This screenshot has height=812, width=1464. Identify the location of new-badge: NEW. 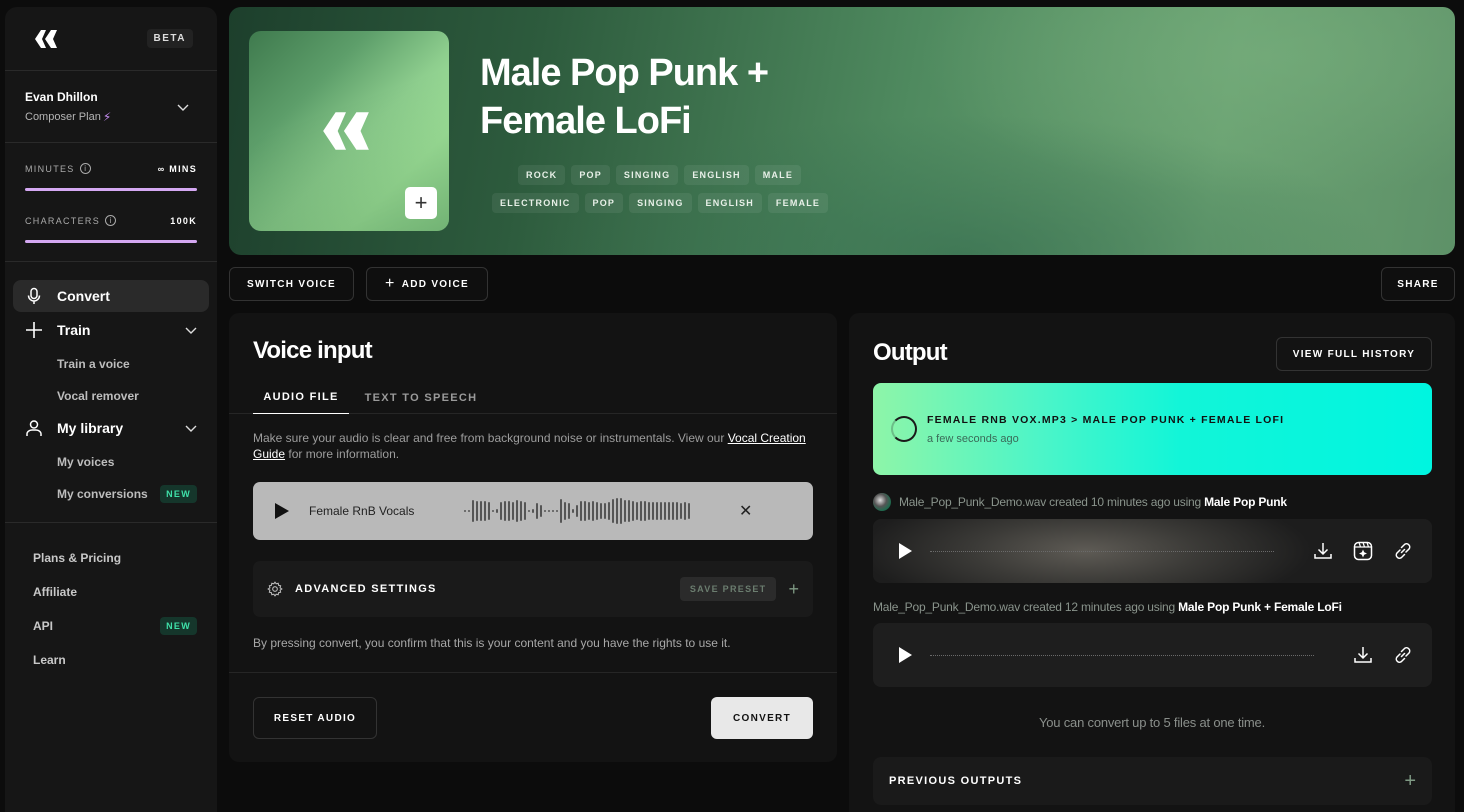
(178, 626).